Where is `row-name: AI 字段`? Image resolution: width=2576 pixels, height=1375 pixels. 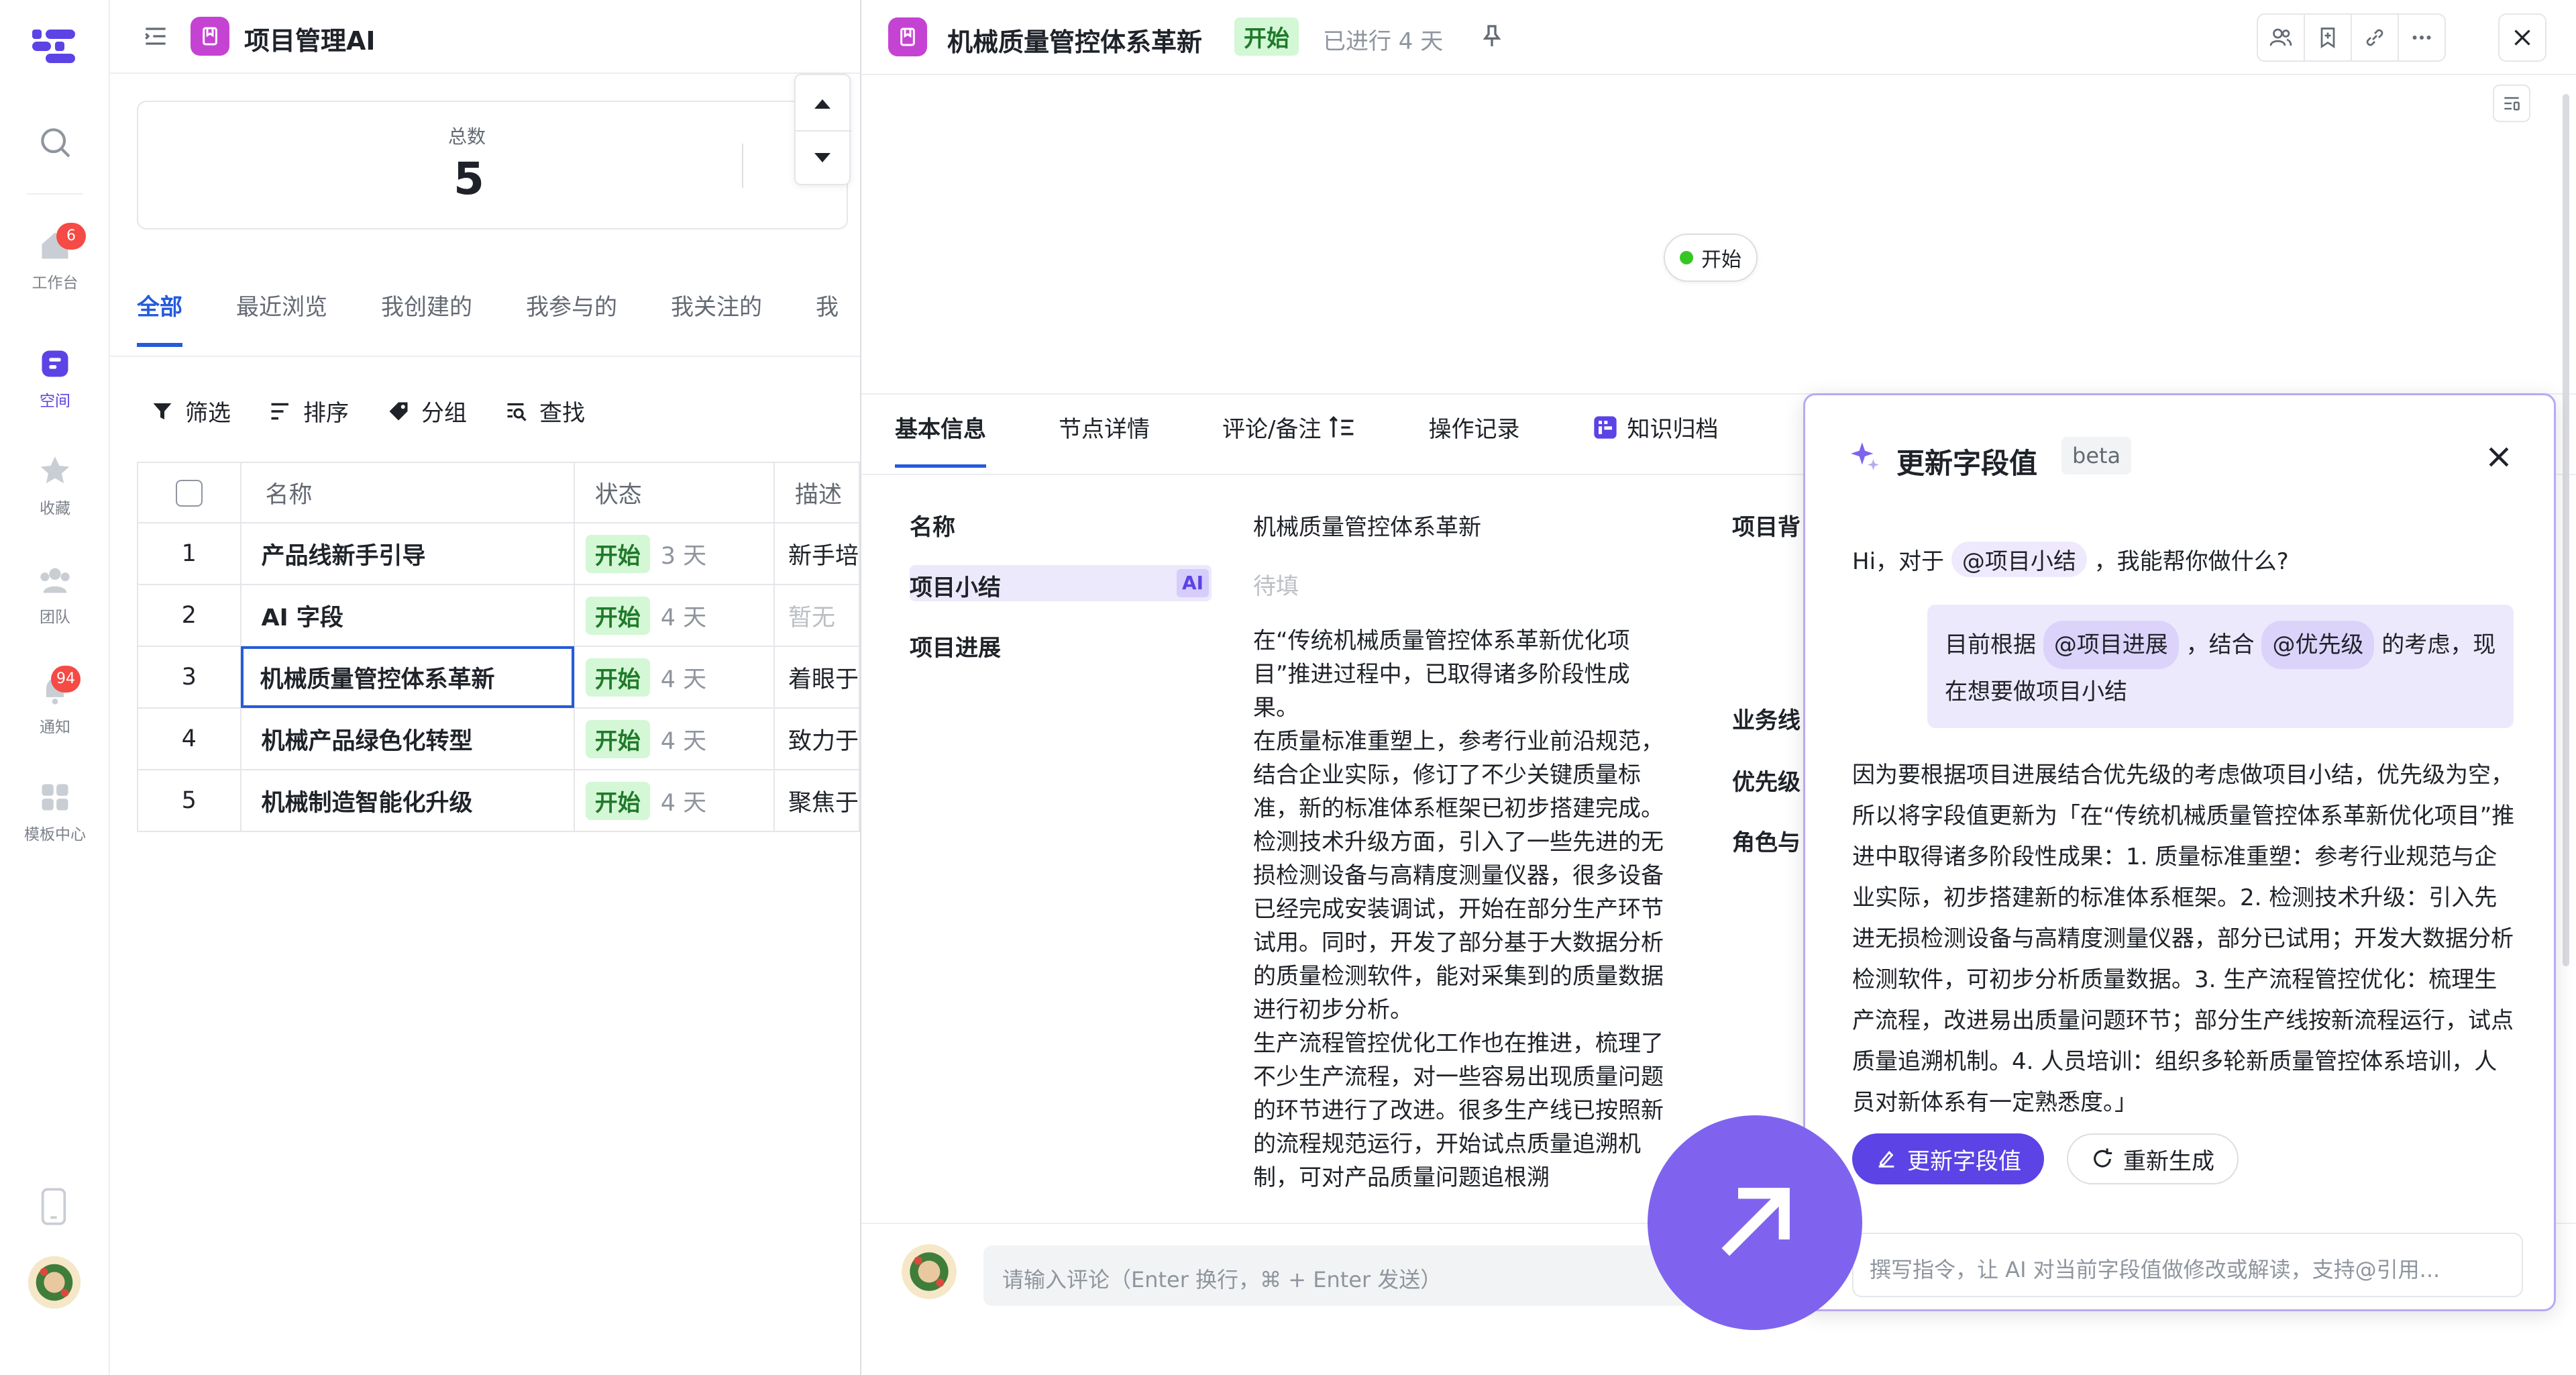 row-name: AI 字段 is located at coordinates (407, 615).